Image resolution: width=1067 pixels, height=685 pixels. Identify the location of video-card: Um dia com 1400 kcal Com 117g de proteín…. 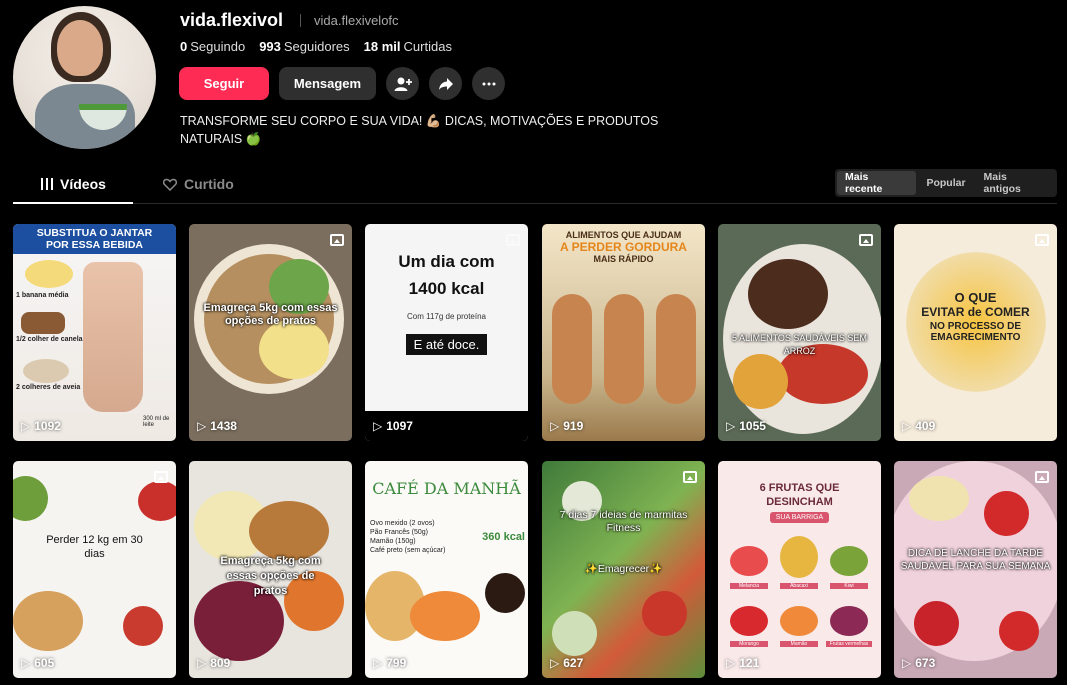
(446, 332).